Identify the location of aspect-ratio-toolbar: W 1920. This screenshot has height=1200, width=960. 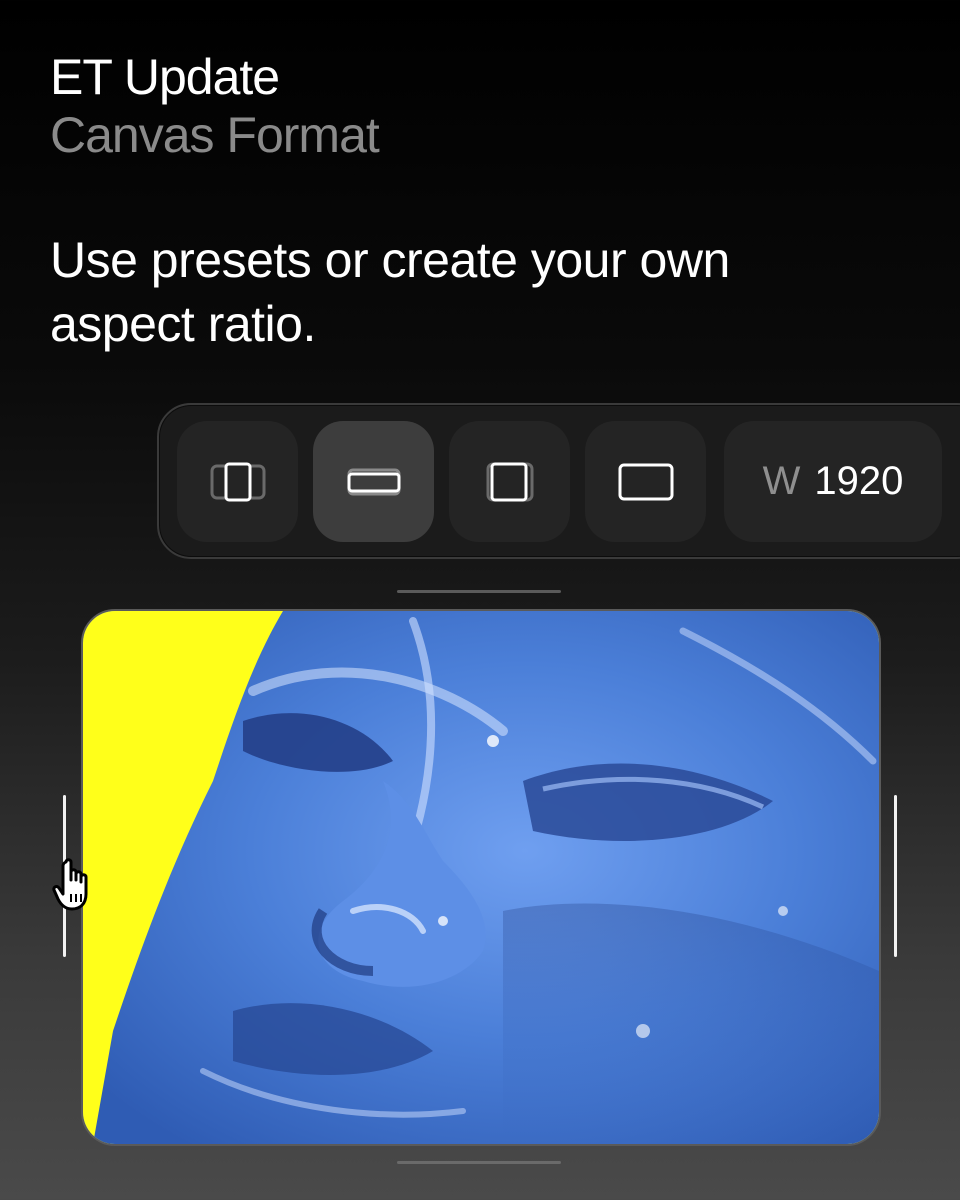
(558, 481).